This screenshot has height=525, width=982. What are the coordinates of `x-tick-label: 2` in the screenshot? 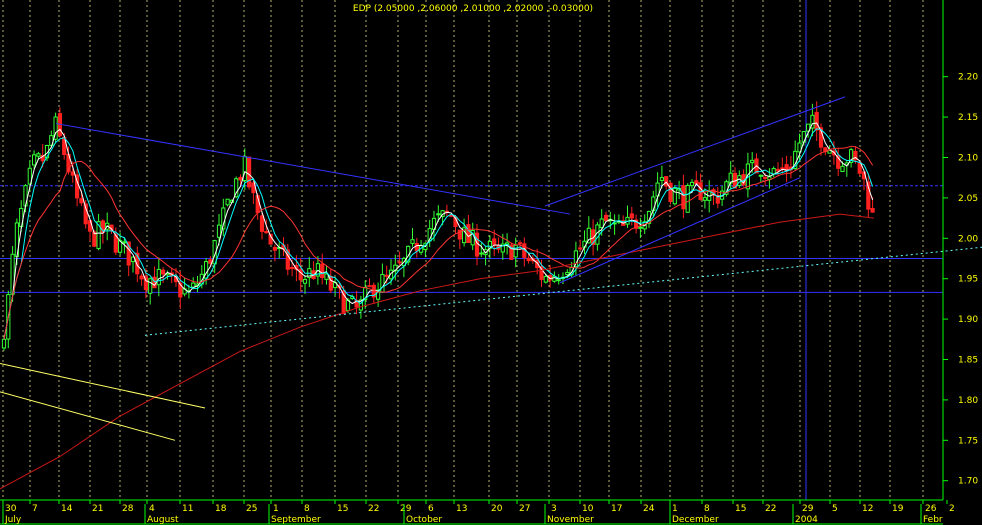 It's located at (952, 509).